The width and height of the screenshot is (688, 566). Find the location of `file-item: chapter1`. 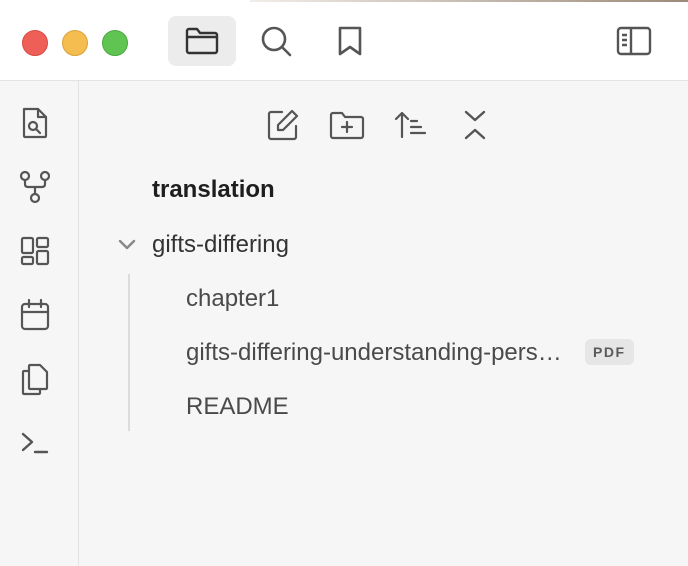

file-item: chapter1 is located at coordinates (232, 299).